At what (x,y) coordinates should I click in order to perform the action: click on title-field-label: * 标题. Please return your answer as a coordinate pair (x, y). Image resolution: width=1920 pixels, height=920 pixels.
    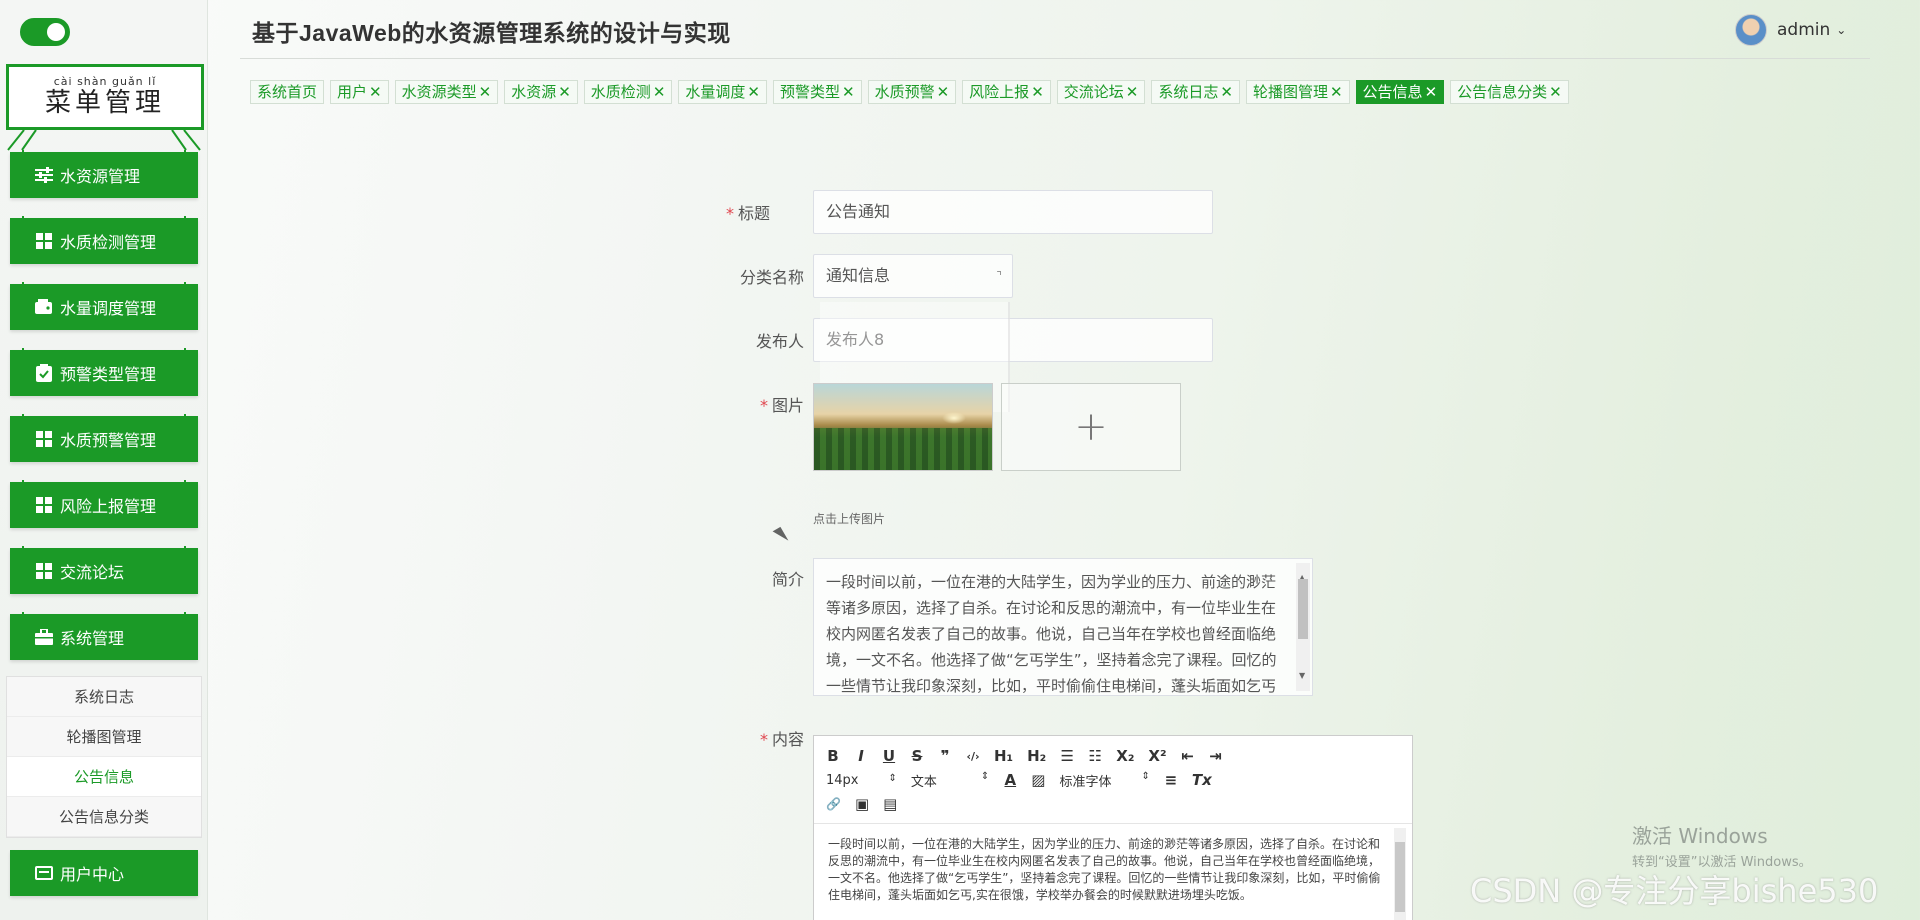
    Looking at the image, I should click on (747, 213).